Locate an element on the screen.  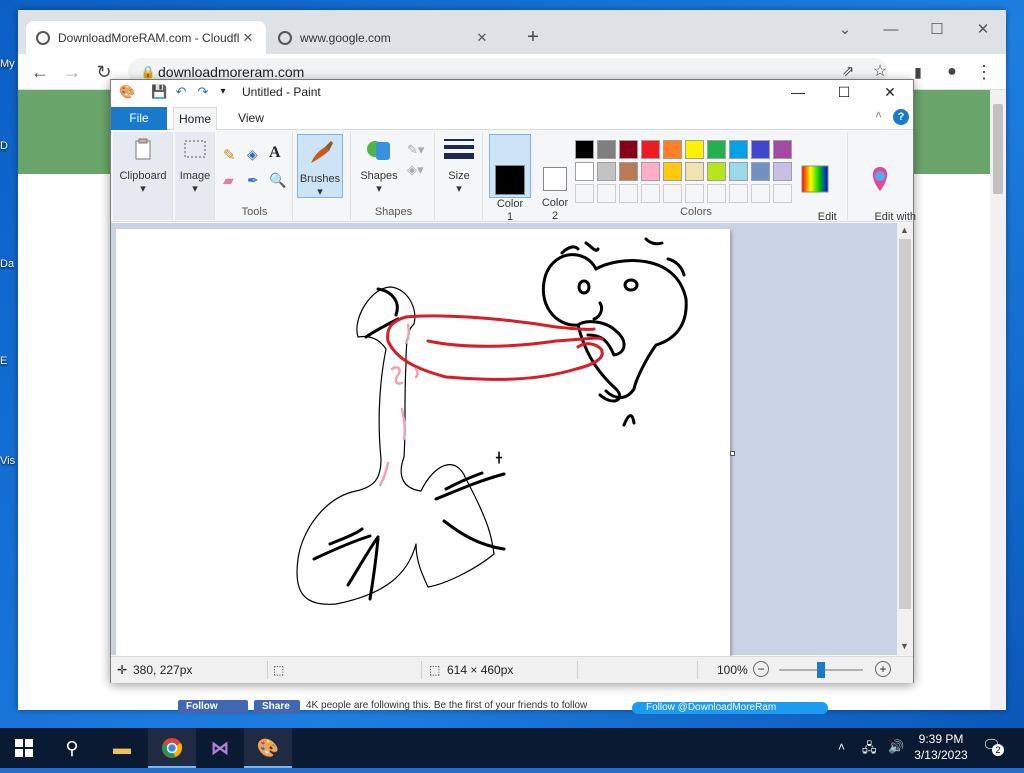
undo-icon: ↶ is located at coordinates (181, 92).